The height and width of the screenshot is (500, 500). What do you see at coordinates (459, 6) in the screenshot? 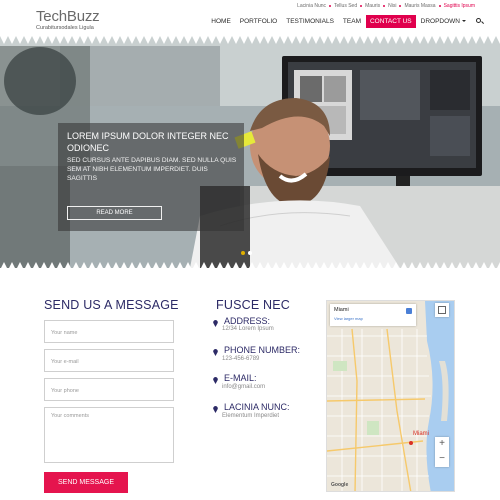
I see `top-link-sagittis-ipsum: Sagittis Ipsum` at bounding box center [459, 6].